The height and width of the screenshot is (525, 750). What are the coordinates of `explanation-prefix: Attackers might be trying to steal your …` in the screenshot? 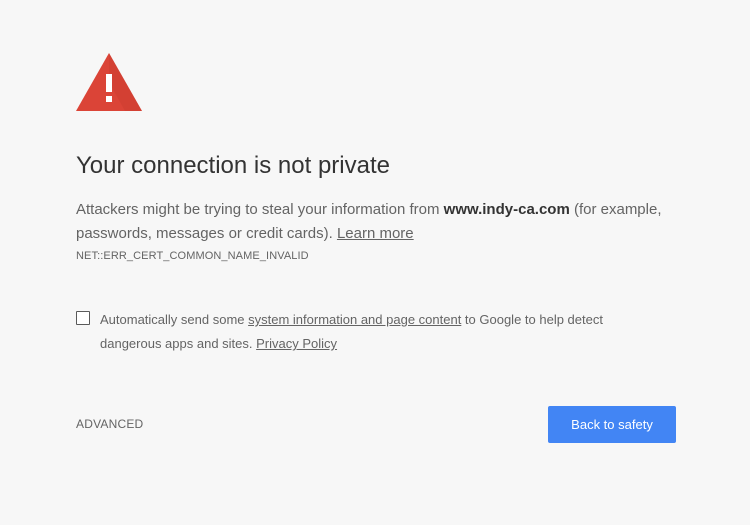 It's located at (260, 209).